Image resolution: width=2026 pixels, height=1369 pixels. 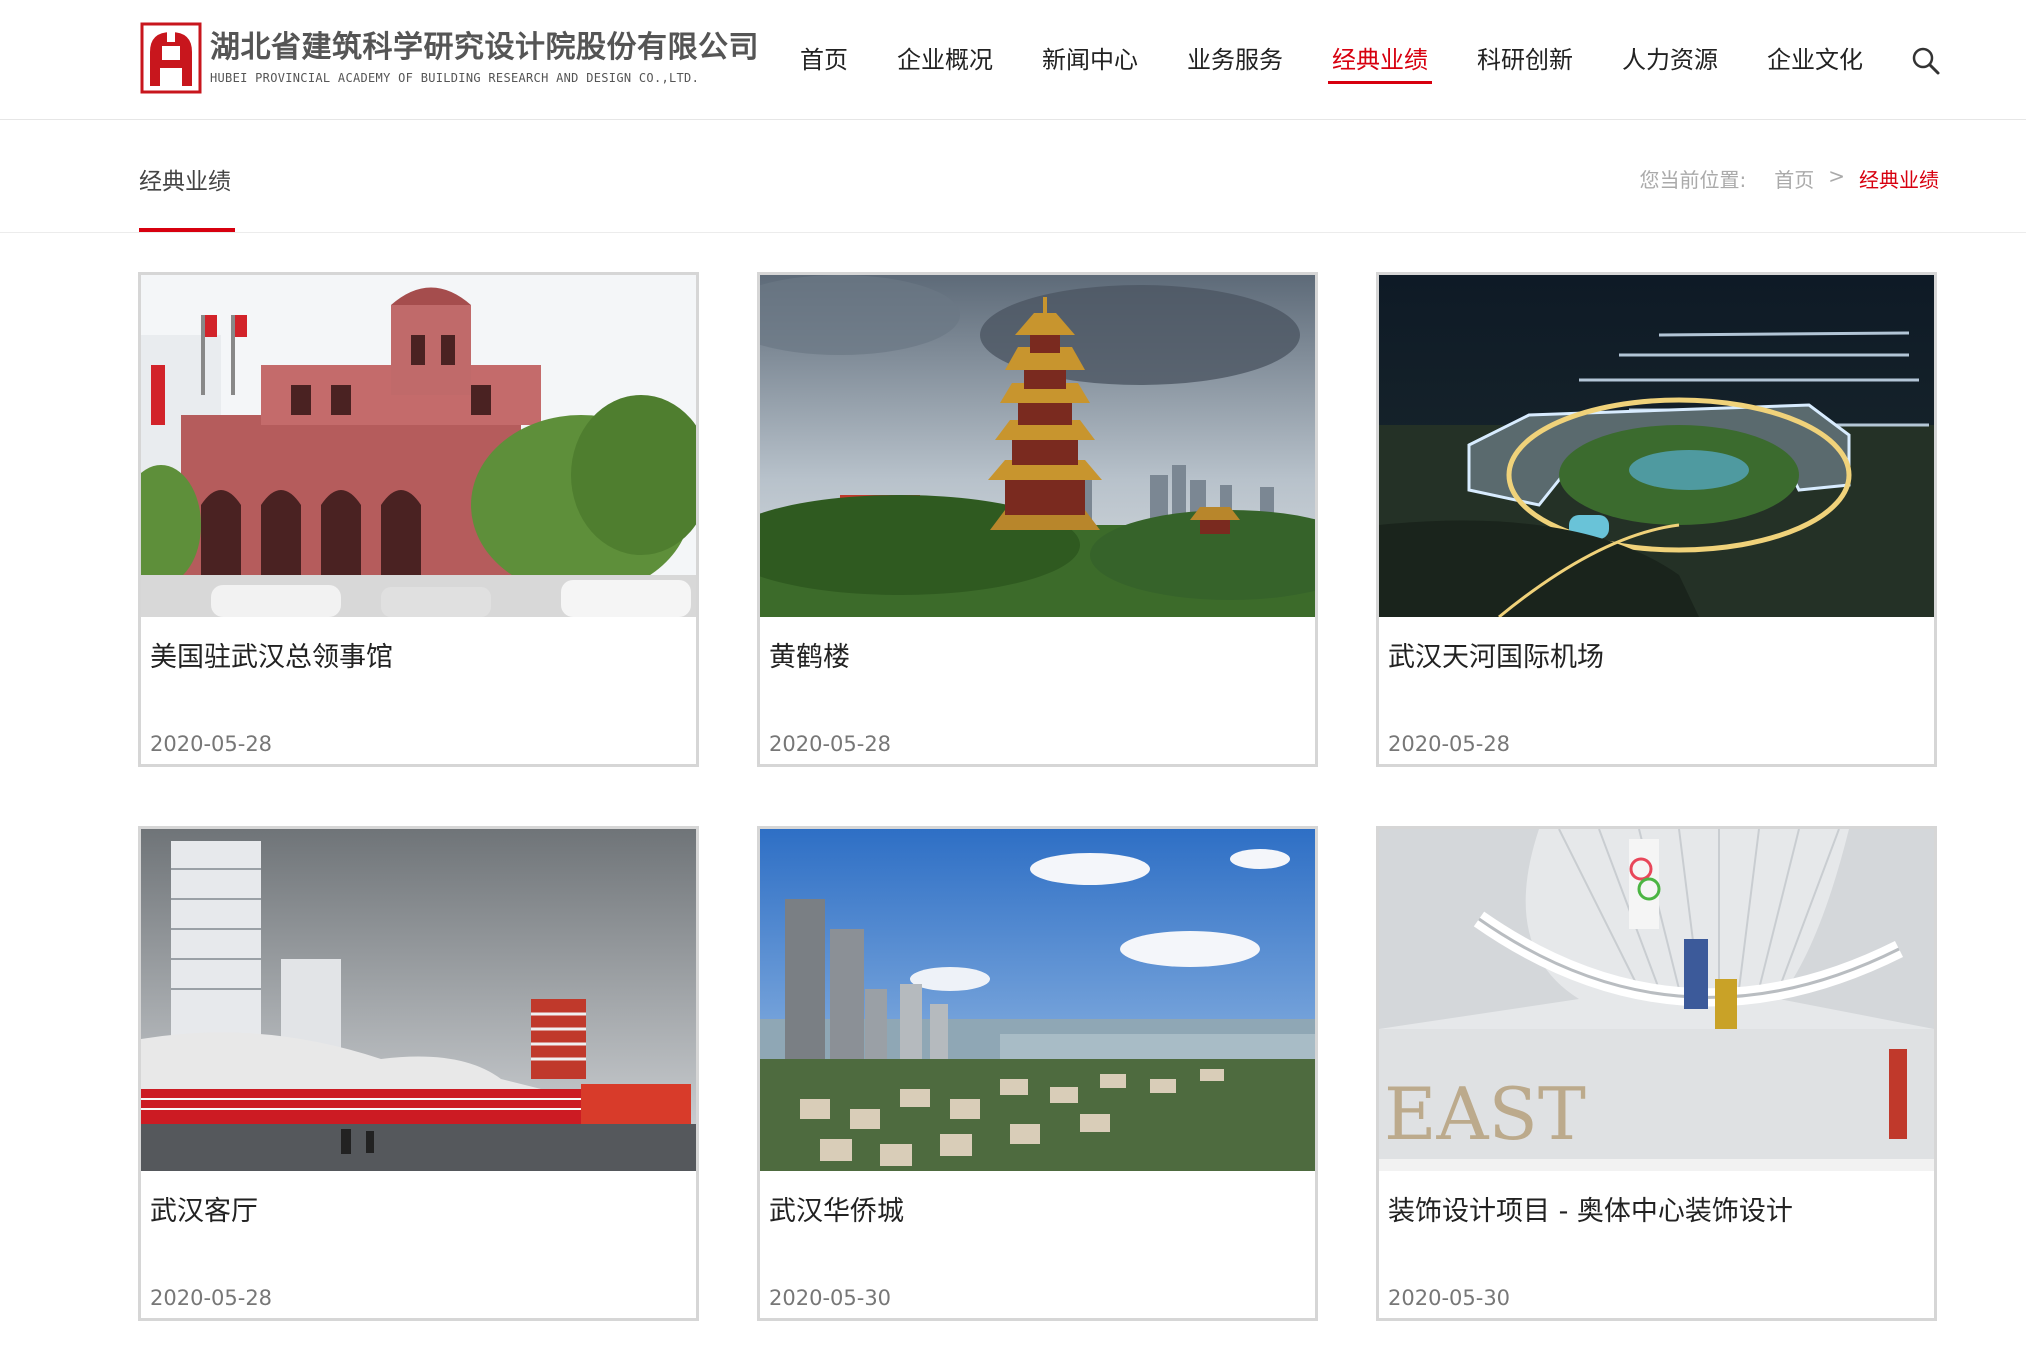 What do you see at coordinates (1496, 654) in the screenshot?
I see `project-title: 武汉天河国际机场` at bounding box center [1496, 654].